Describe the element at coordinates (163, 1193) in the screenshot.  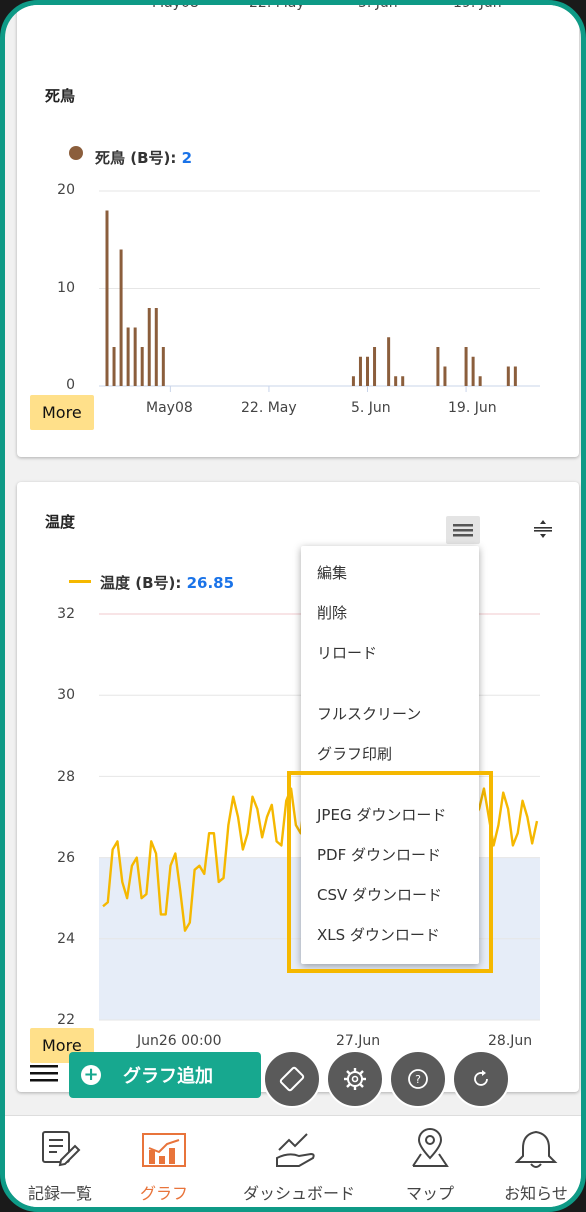
I see `nav-label: グラフ` at that location.